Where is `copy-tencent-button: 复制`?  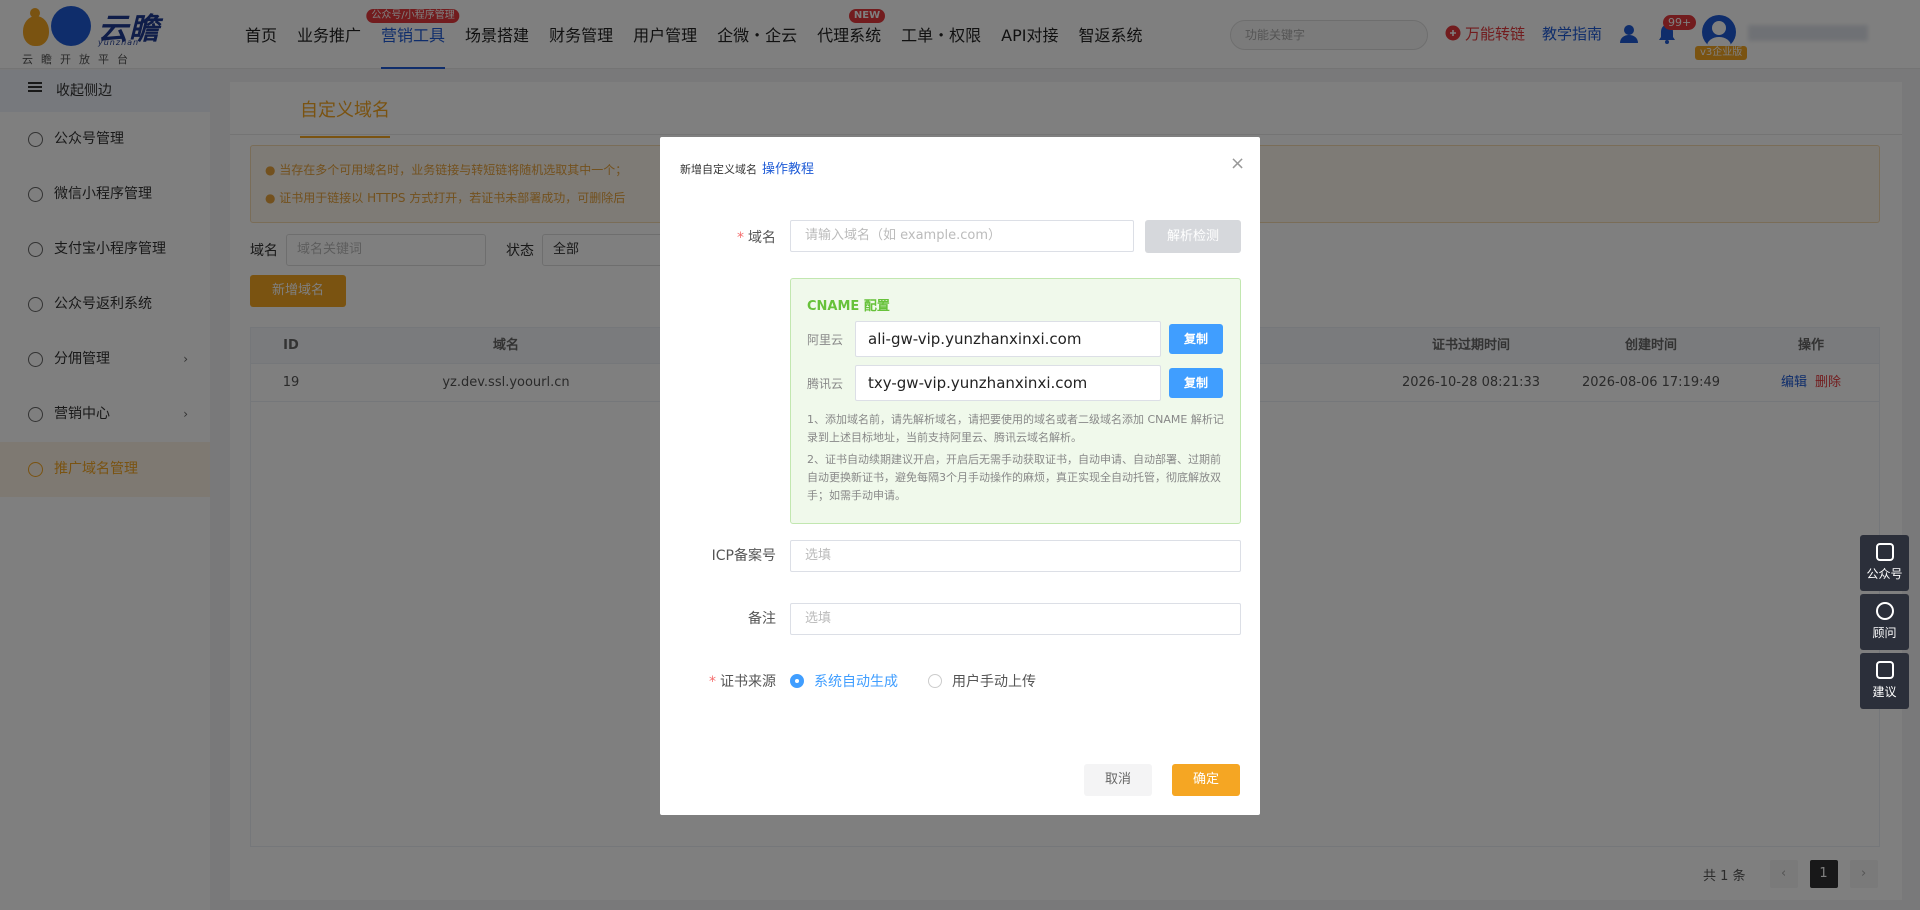
copy-tencent-button: 复制 is located at coordinates (1196, 383).